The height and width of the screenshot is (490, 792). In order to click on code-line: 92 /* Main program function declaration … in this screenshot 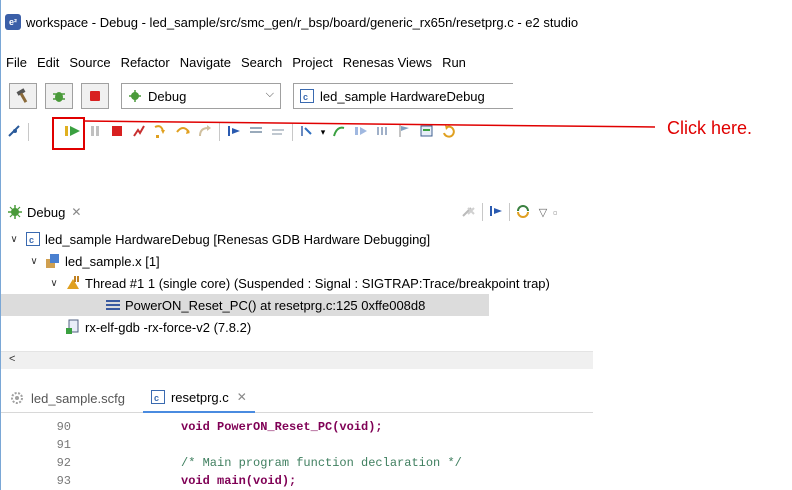, I will do `click(297, 463)`.